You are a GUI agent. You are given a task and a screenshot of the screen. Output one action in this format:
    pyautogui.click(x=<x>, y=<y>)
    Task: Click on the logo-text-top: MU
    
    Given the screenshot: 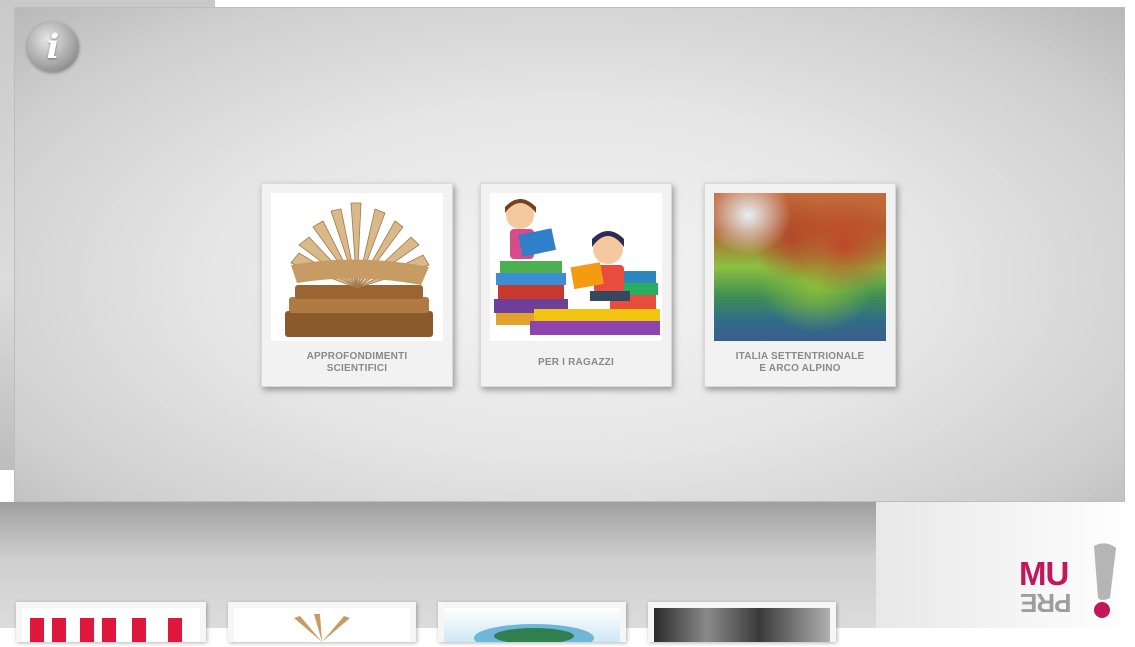 What is the action you would take?
    pyautogui.click(x=1044, y=573)
    